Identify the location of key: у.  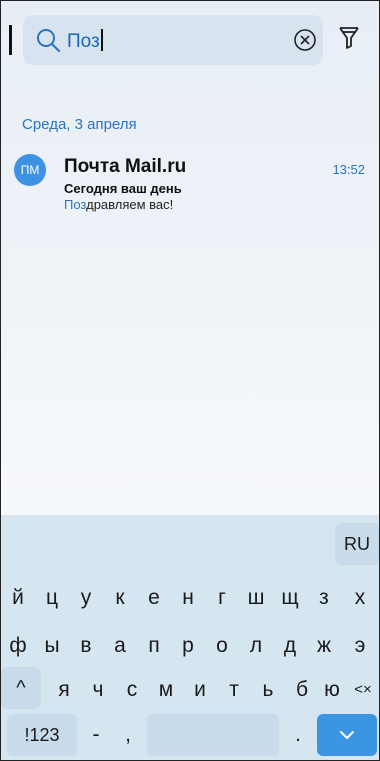
(86, 598).